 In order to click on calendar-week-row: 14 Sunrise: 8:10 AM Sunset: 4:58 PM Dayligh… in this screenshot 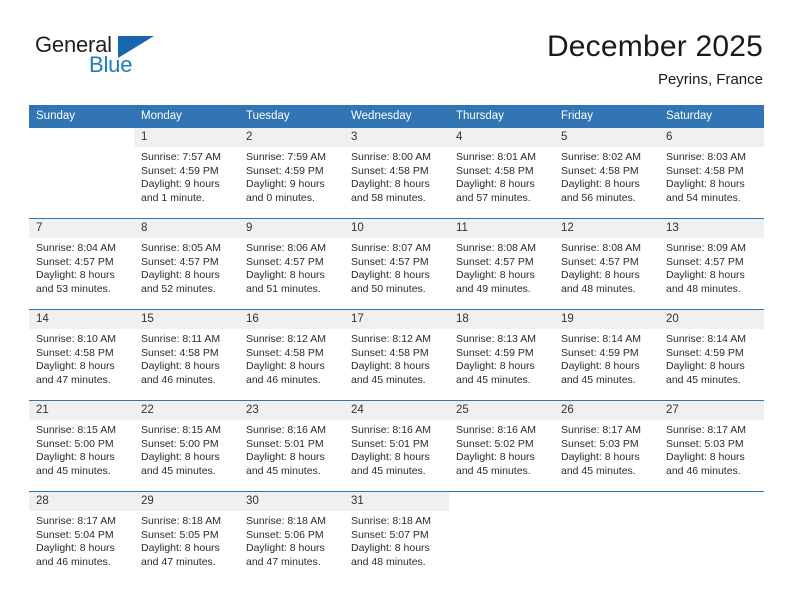, I will do `click(396, 355)`.